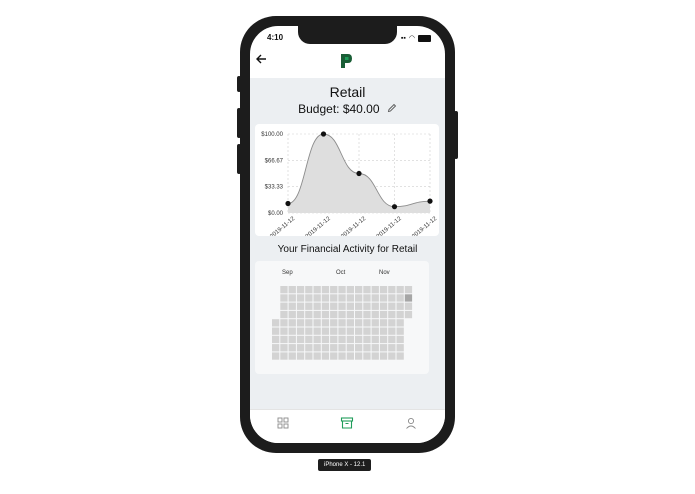  Describe the element at coordinates (424, 38) in the screenshot. I see `battery-icon` at that location.